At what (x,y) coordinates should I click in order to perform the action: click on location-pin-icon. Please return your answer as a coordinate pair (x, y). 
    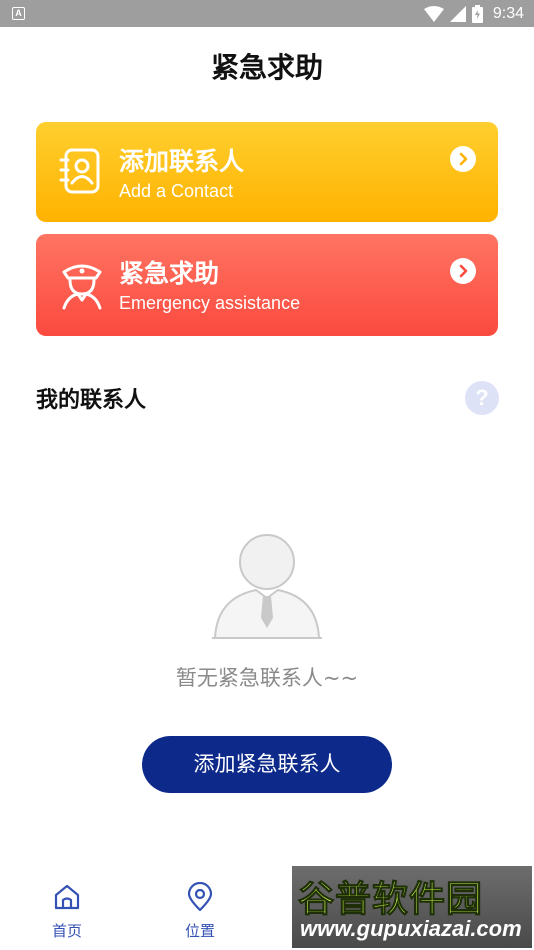
    Looking at the image, I should click on (200, 897).